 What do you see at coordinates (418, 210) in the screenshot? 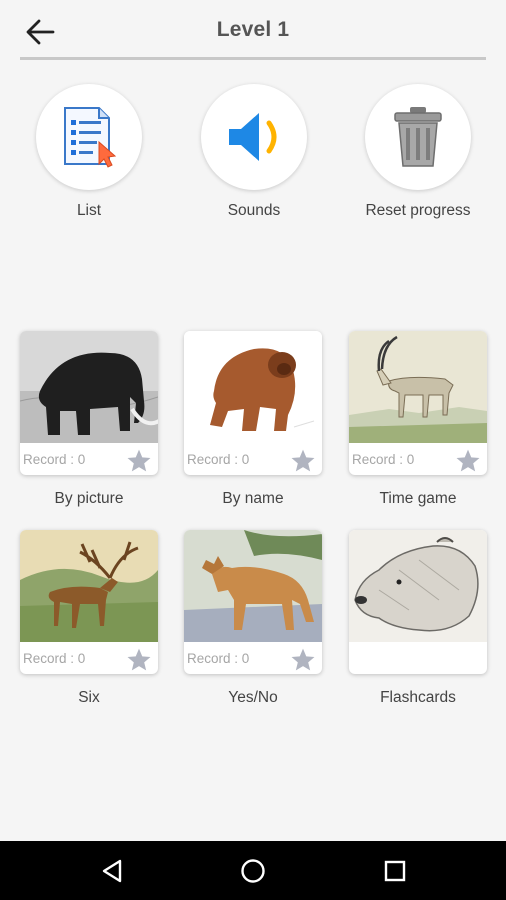
I see `reset-progress-label: Reset progress` at bounding box center [418, 210].